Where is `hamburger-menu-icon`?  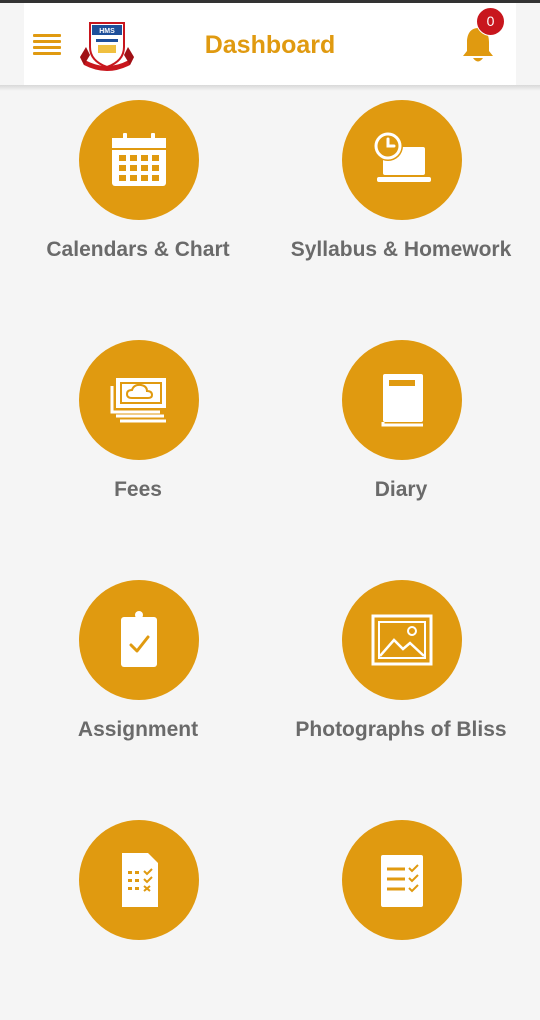
hamburger-menu-icon is located at coordinates (47, 45).